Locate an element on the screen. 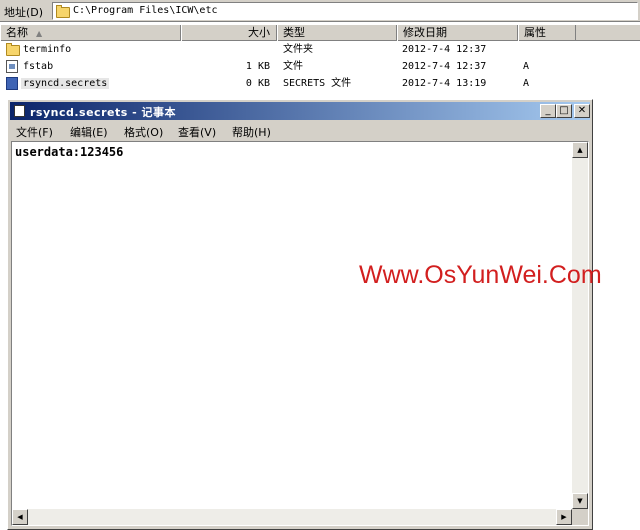 This screenshot has width=640, height=530. file-name: terminfo is located at coordinates (47, 49).